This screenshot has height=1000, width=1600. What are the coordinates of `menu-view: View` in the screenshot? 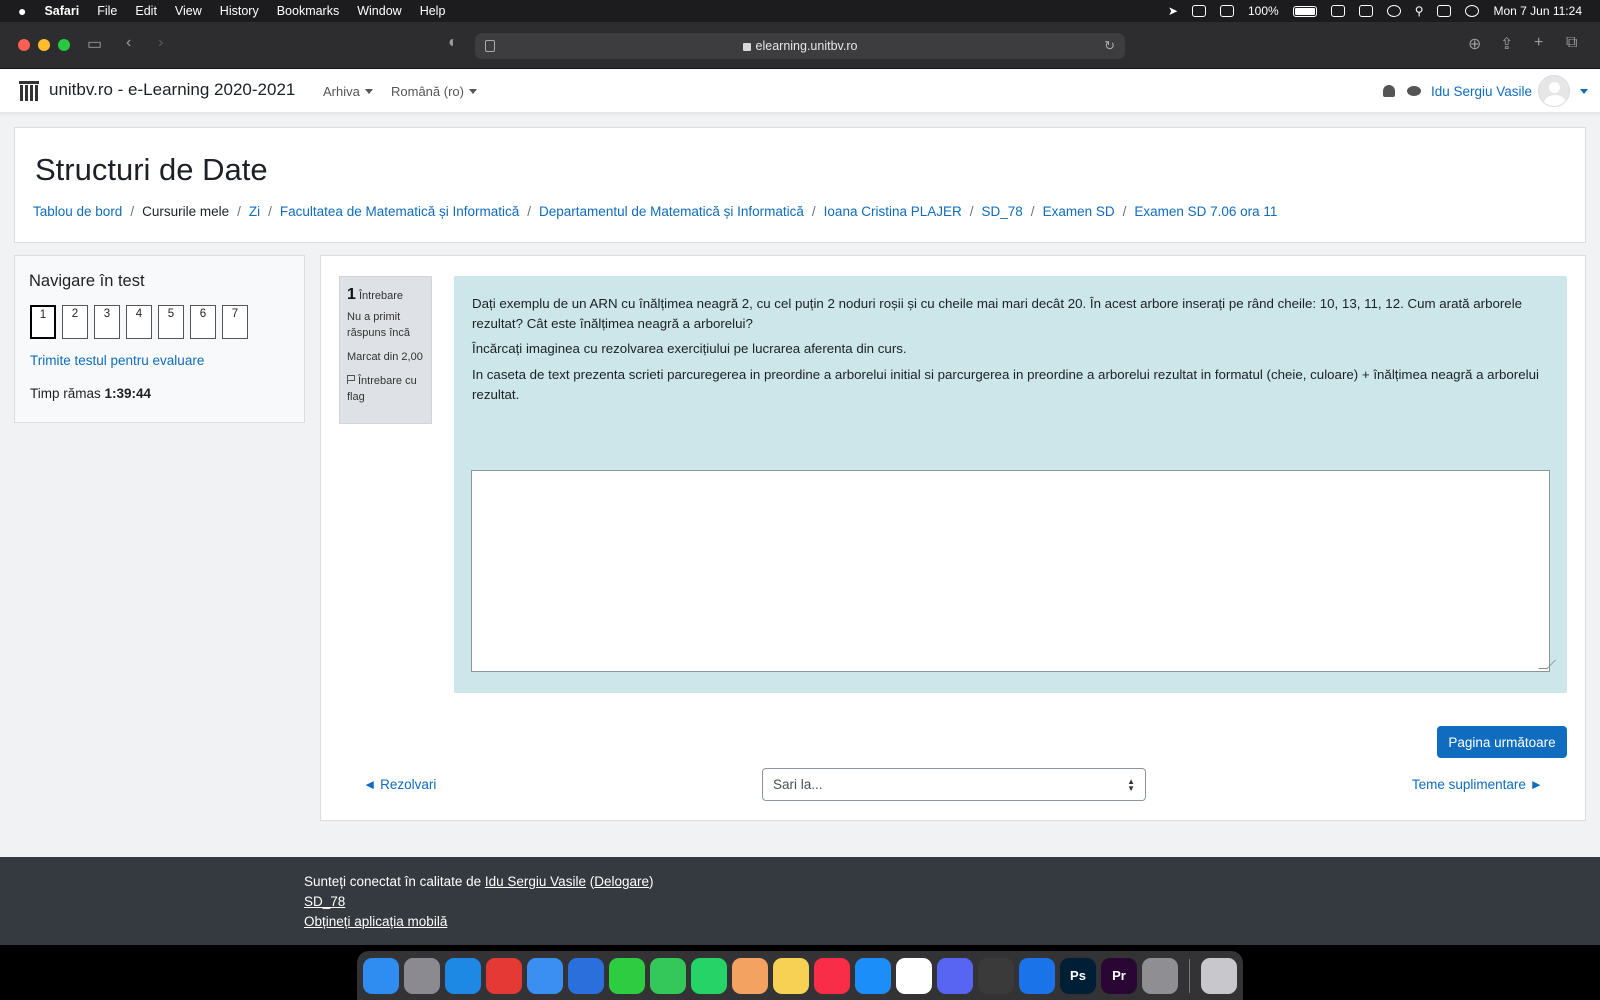 It's located at (188, 11).